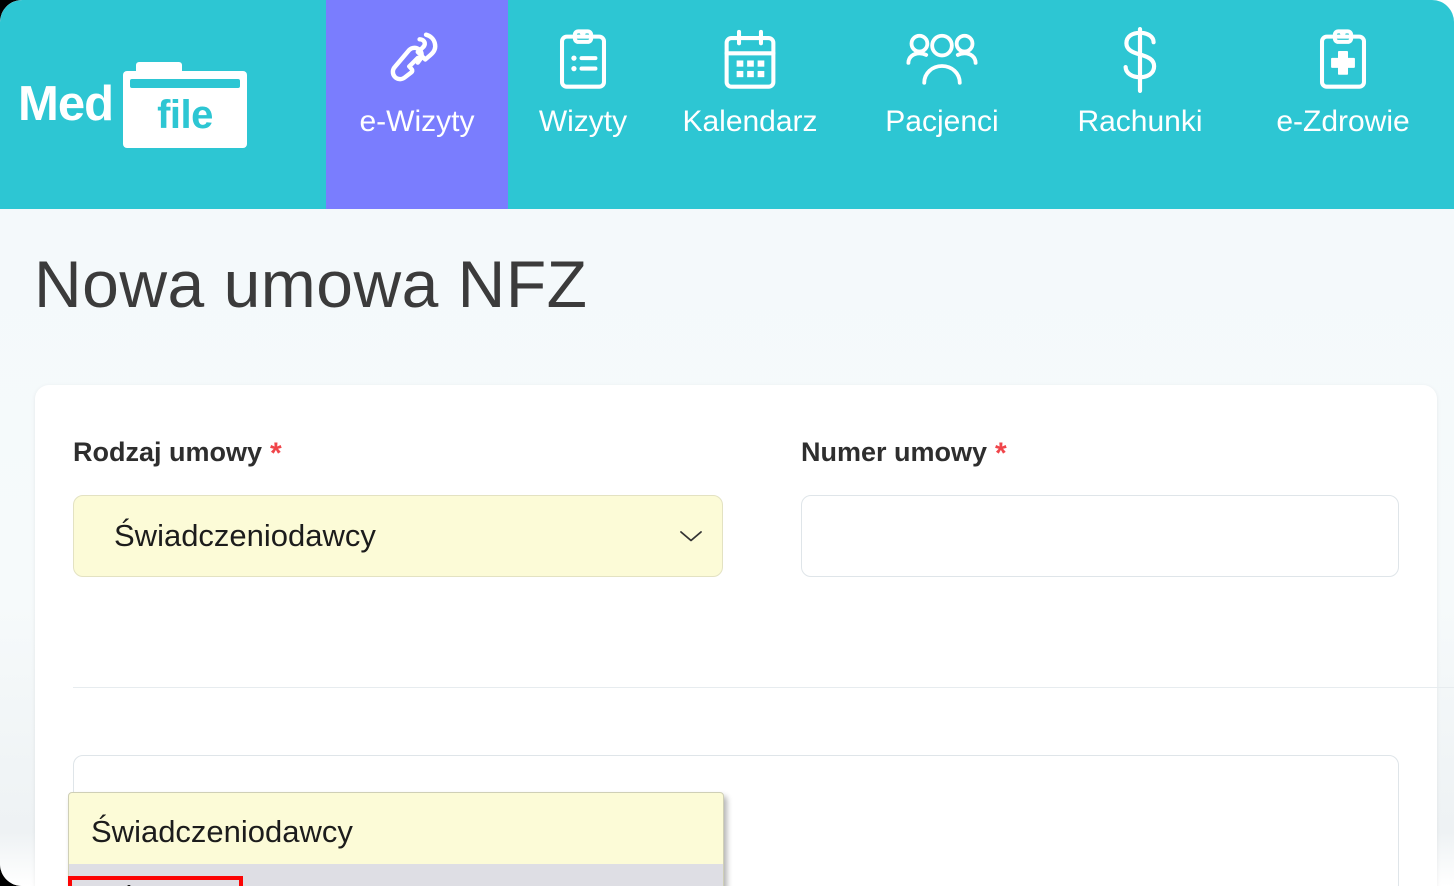  What do you see at coordinates (276, 453) in the screenshot?
I see `required-asterisk-rodzaj: *` at bounding box center [276, 453].